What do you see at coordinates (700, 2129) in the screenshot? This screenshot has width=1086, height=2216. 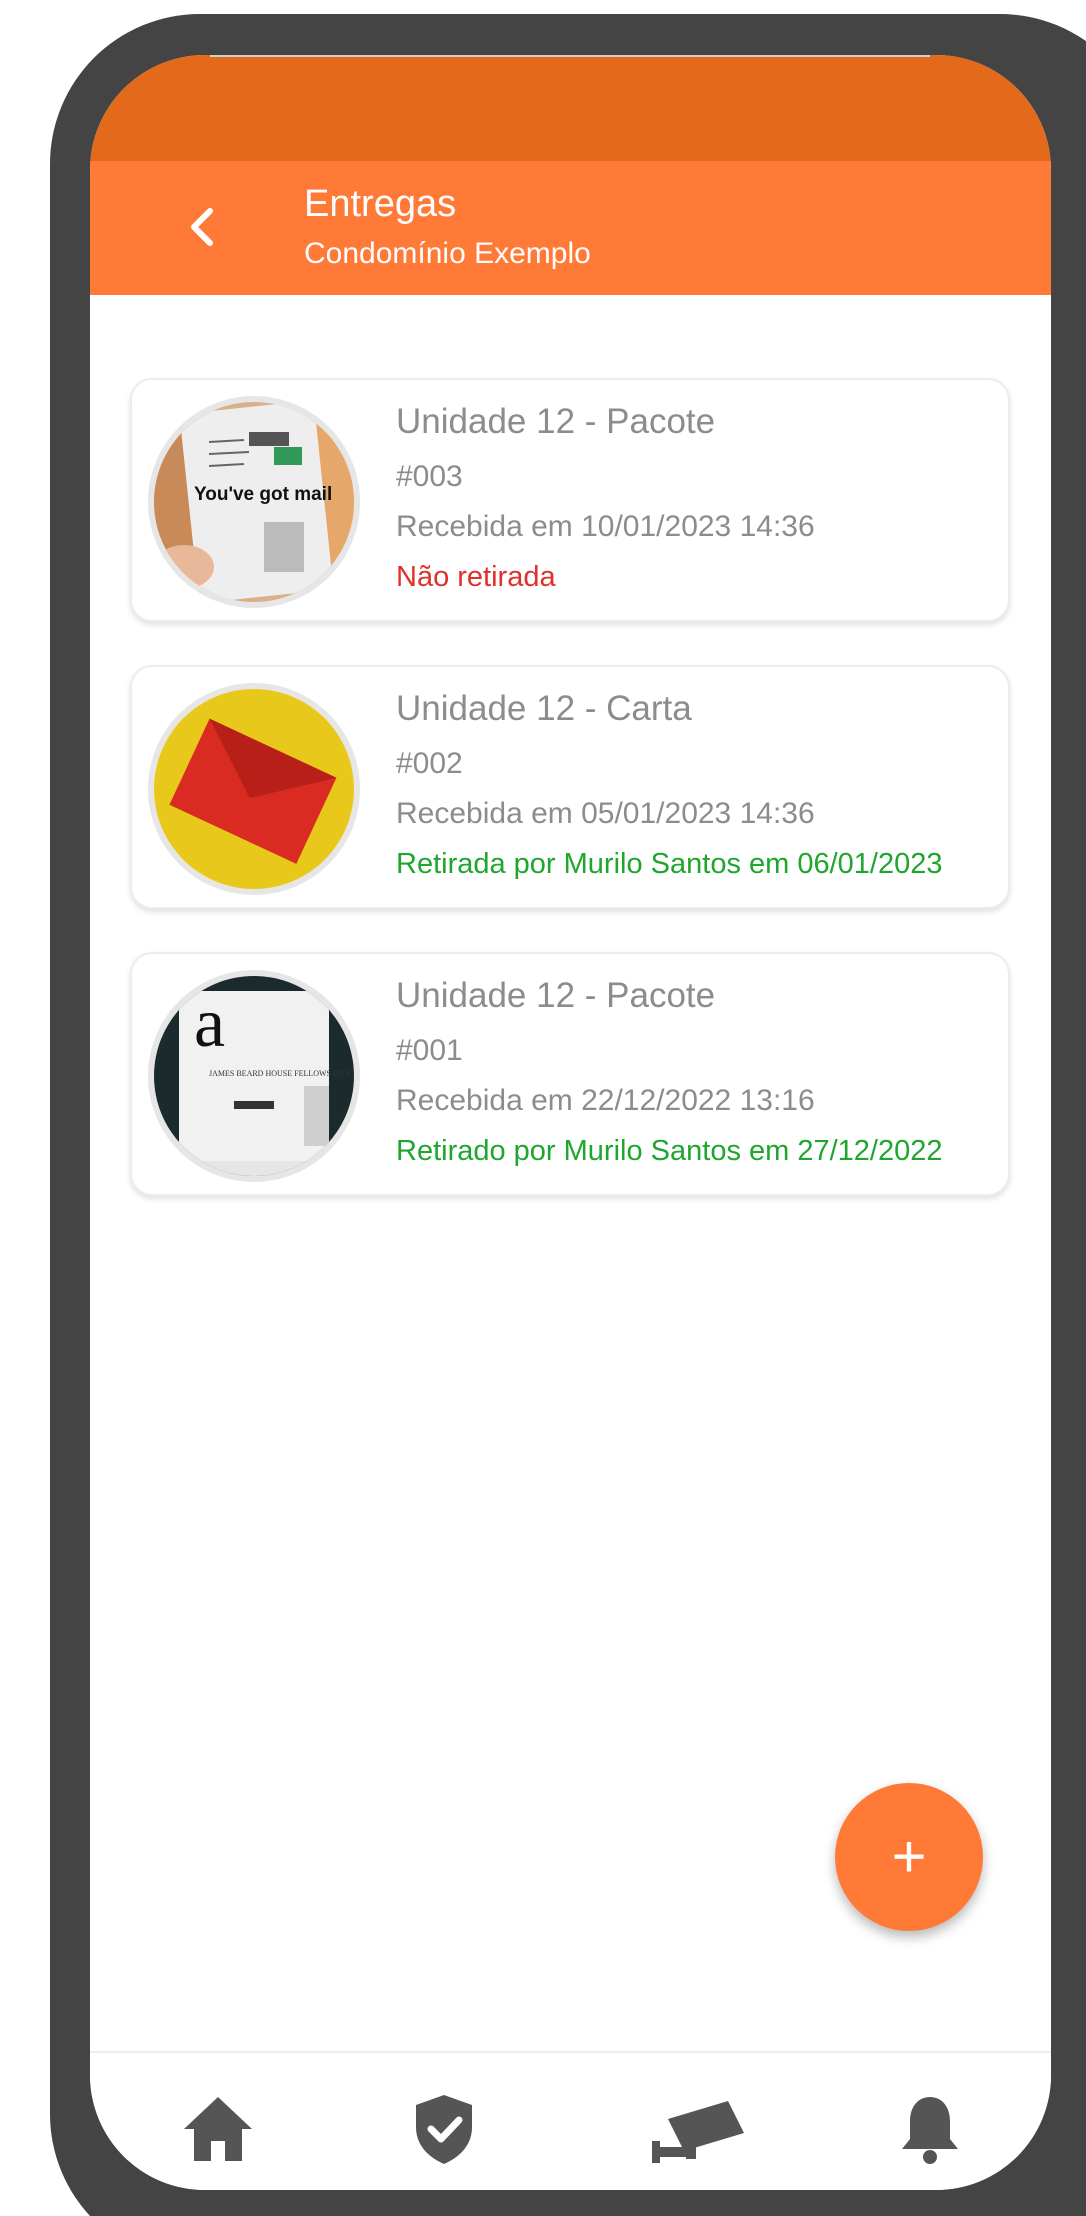 I see `security-camera-icon` at bounding box center [700, 2129].